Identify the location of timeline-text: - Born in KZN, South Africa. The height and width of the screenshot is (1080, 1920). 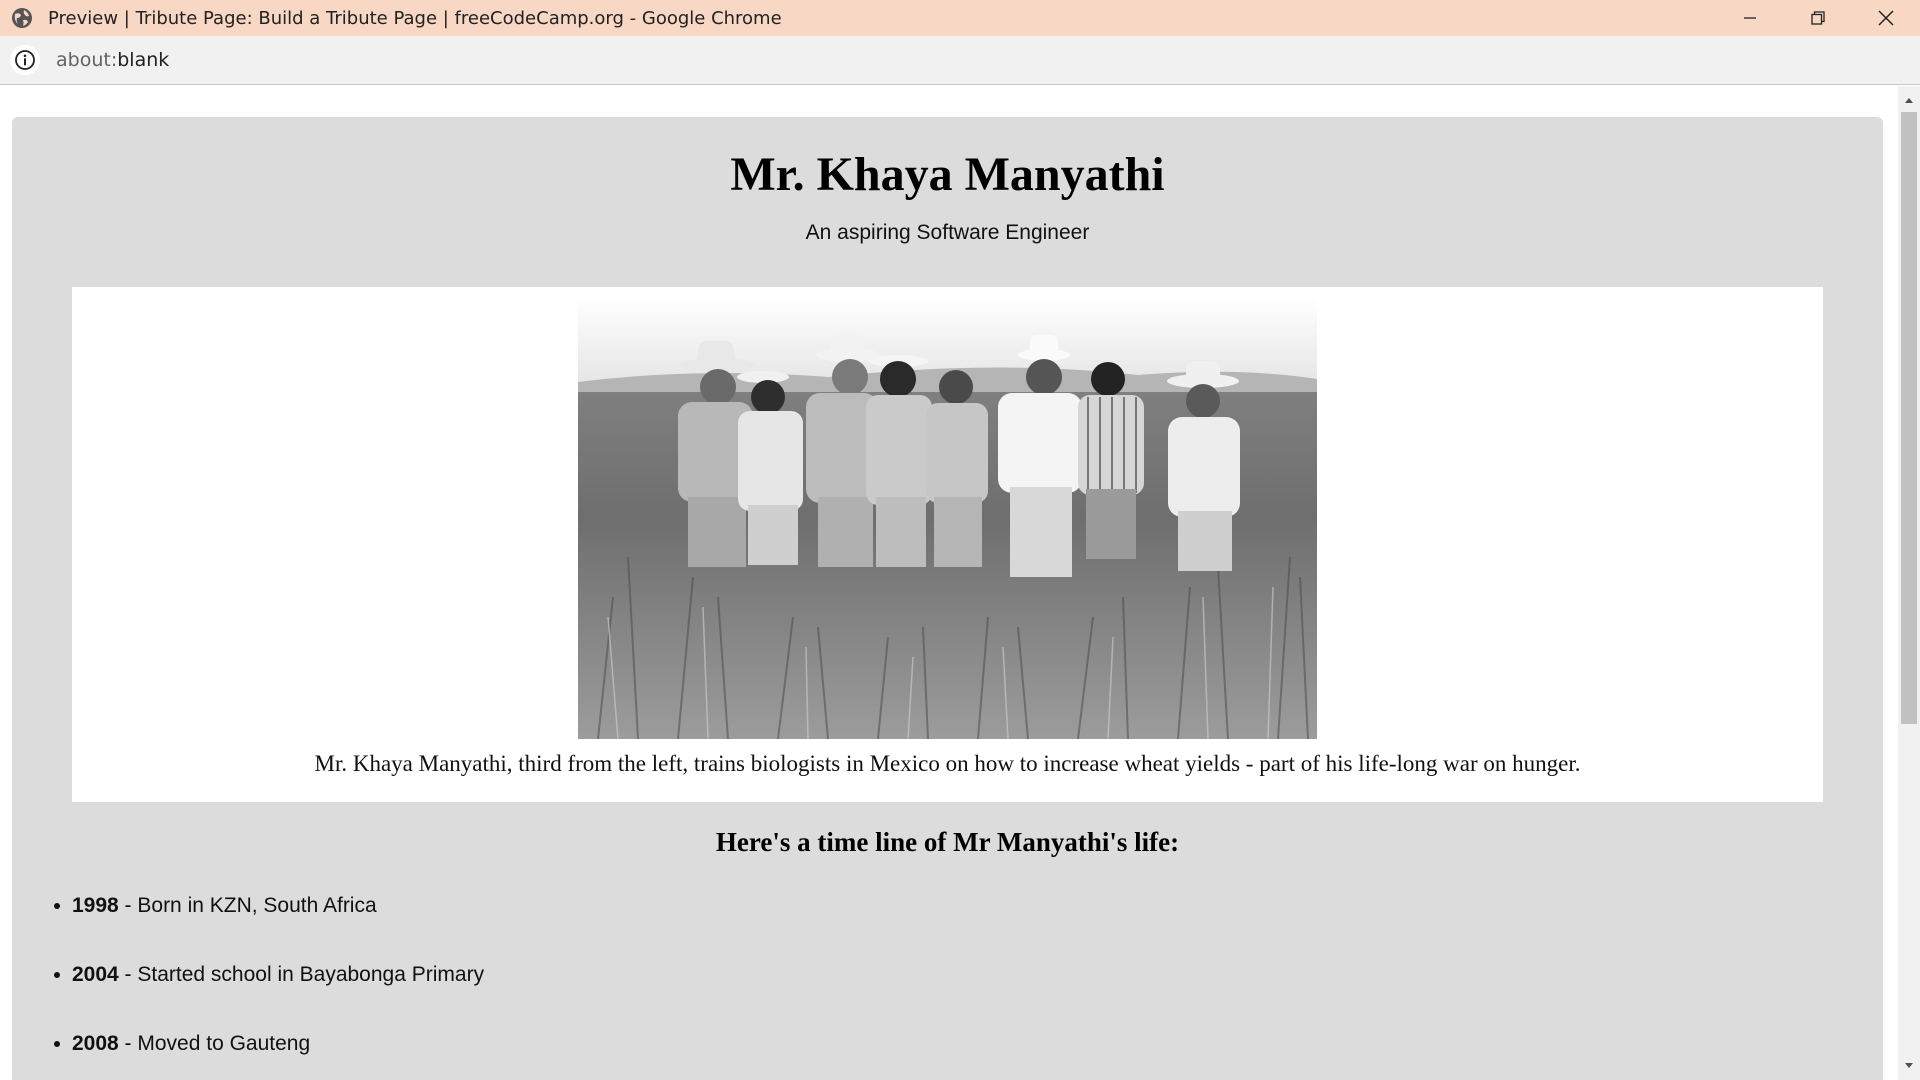
(247, 905).